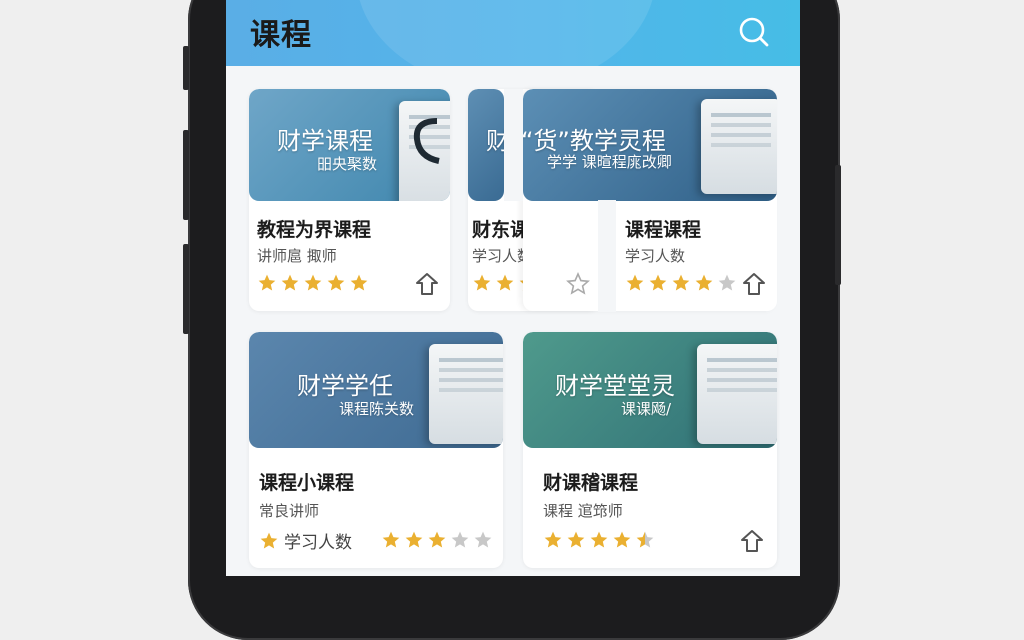 The height and width of the screenshot is (640, 1024). What do you see at coordinates (646, 409) in the screenshot?
I see `thumbnail-subtitle: 课课飏/` at bounding box center [646, 409].